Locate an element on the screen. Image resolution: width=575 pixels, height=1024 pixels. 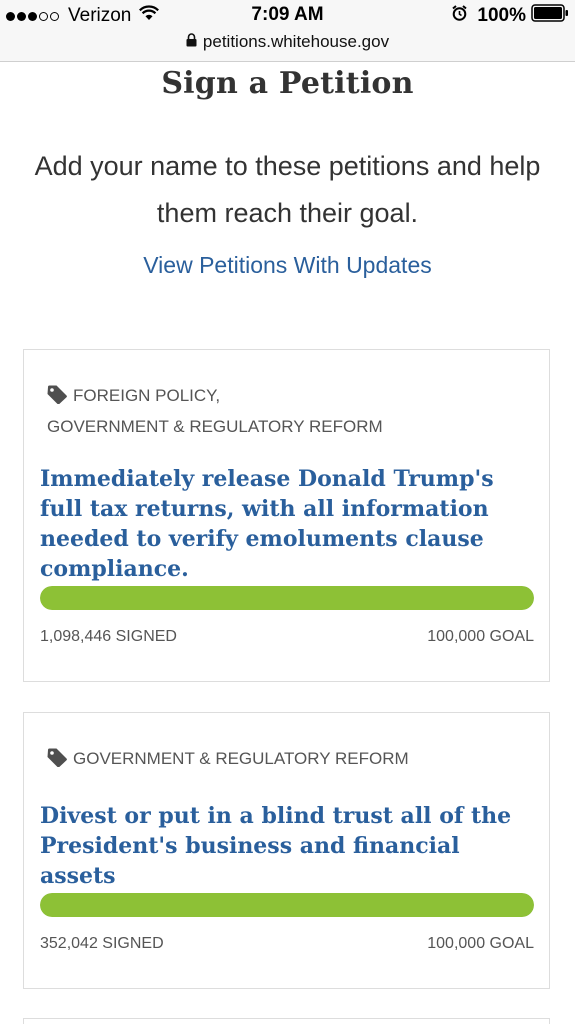
signature-count: 352,042 SIGNED is located at coordinates (102, 943).